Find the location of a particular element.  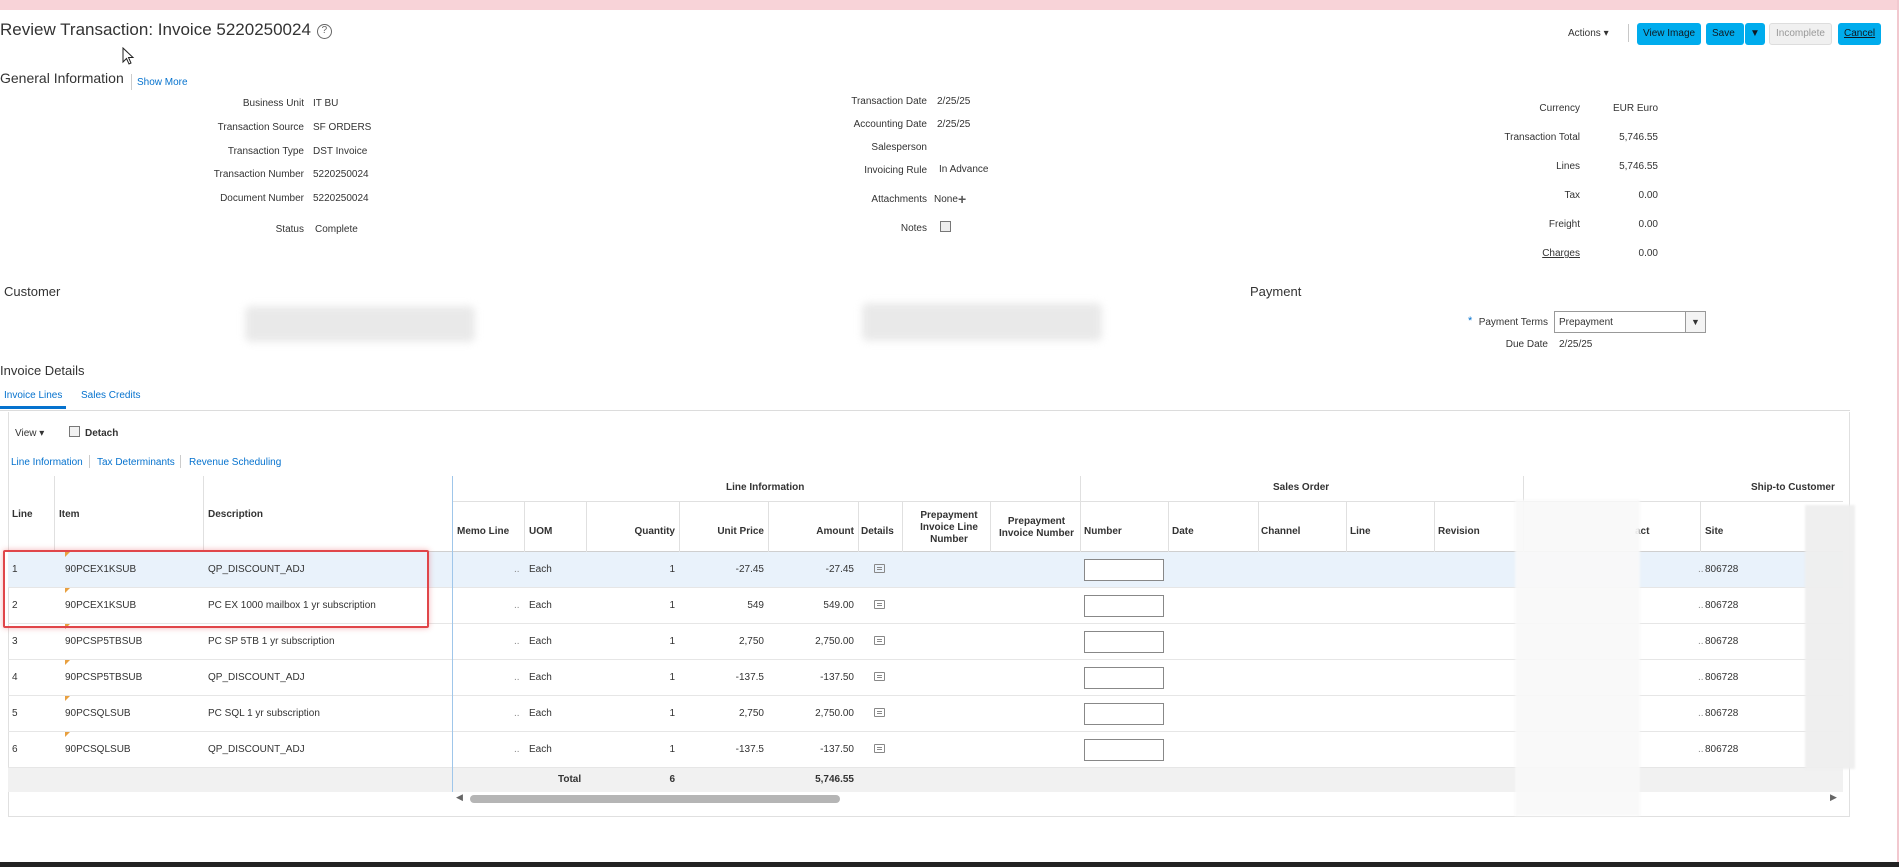

actions-menu: Actions ▾ is located at coordinates (1588, 33).